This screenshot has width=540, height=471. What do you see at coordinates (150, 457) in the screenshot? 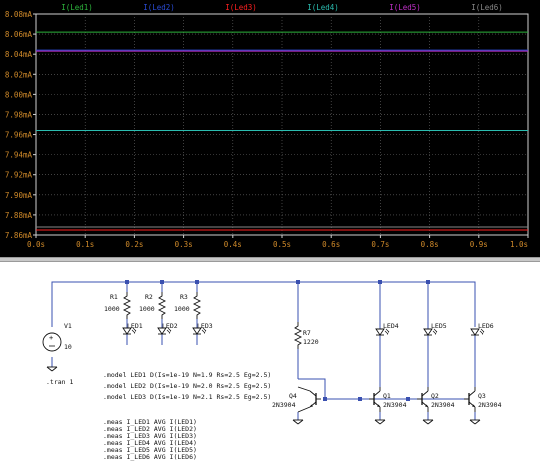
I see `meas-directive: .meas I_LED6 AVG I(LED6)` at bounding box center [150, 457].